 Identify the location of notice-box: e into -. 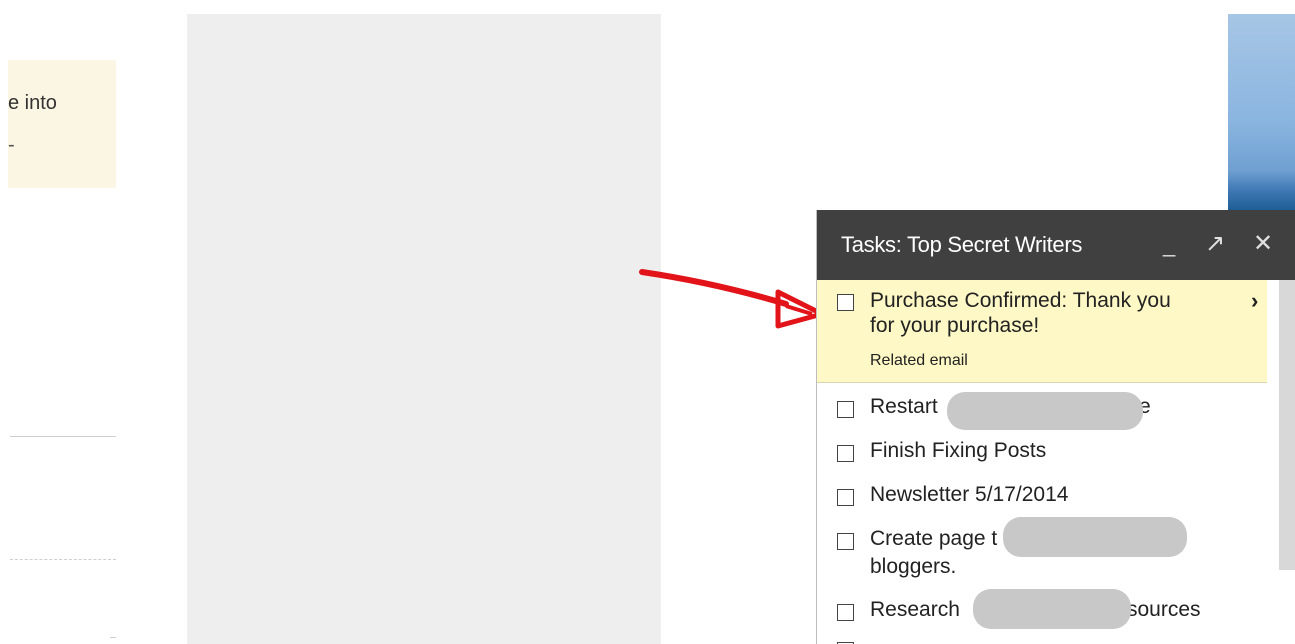
(62, 124).